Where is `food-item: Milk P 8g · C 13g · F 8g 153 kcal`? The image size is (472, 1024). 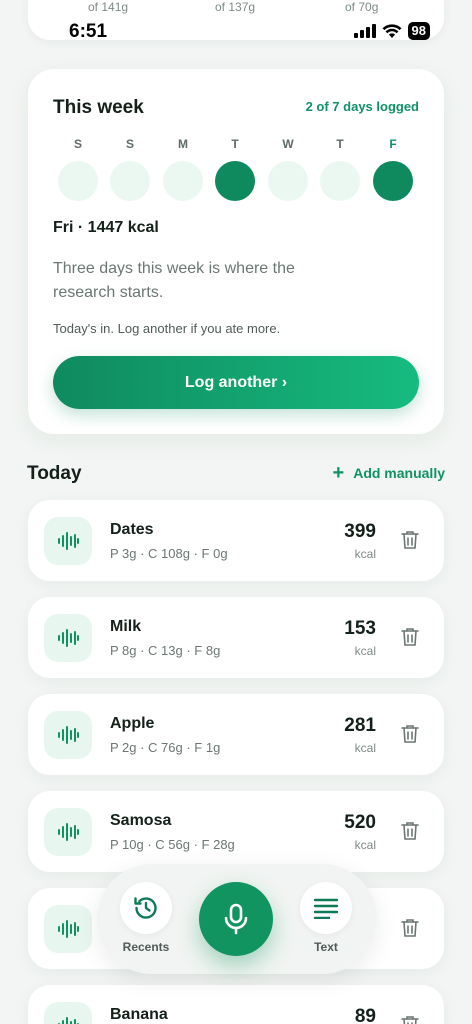 food-item: Milk P 8g · C 13g · F 8g 153 kcal is located at coordinates (236, 637).